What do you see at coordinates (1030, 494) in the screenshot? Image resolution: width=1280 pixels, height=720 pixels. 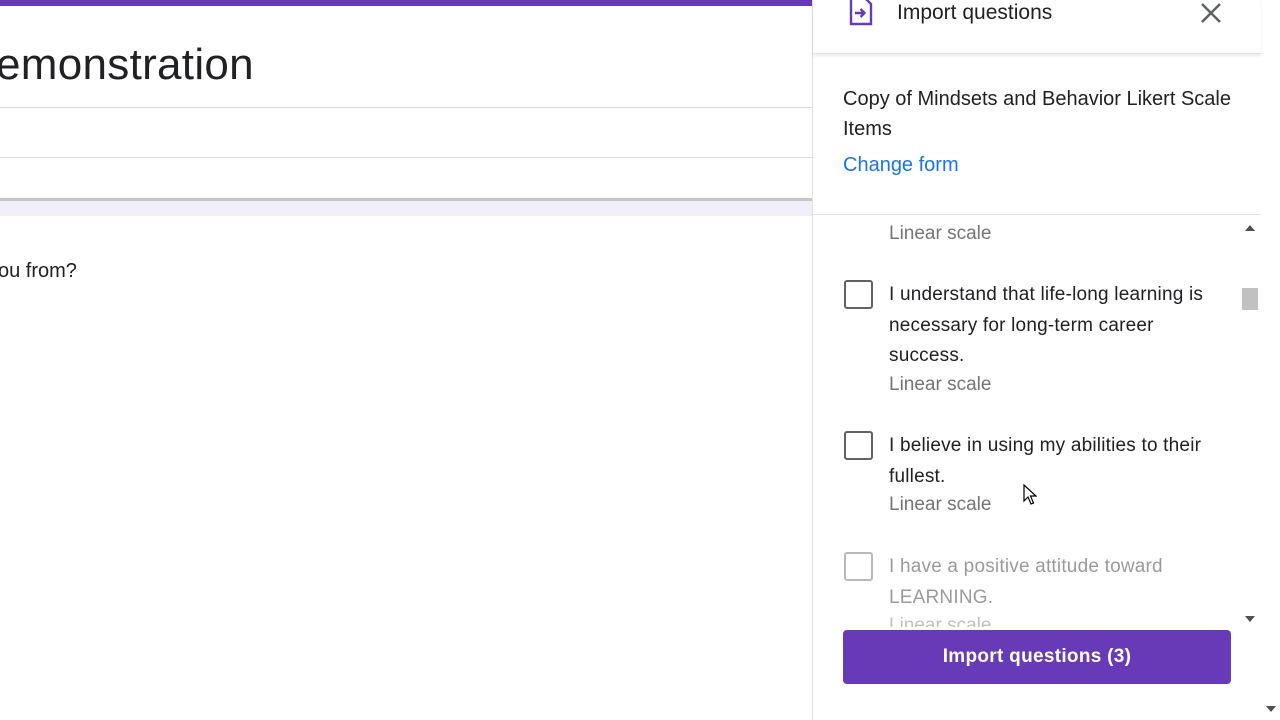 I see `mouse-cursor-icon` at bounding box center [1030, 494].